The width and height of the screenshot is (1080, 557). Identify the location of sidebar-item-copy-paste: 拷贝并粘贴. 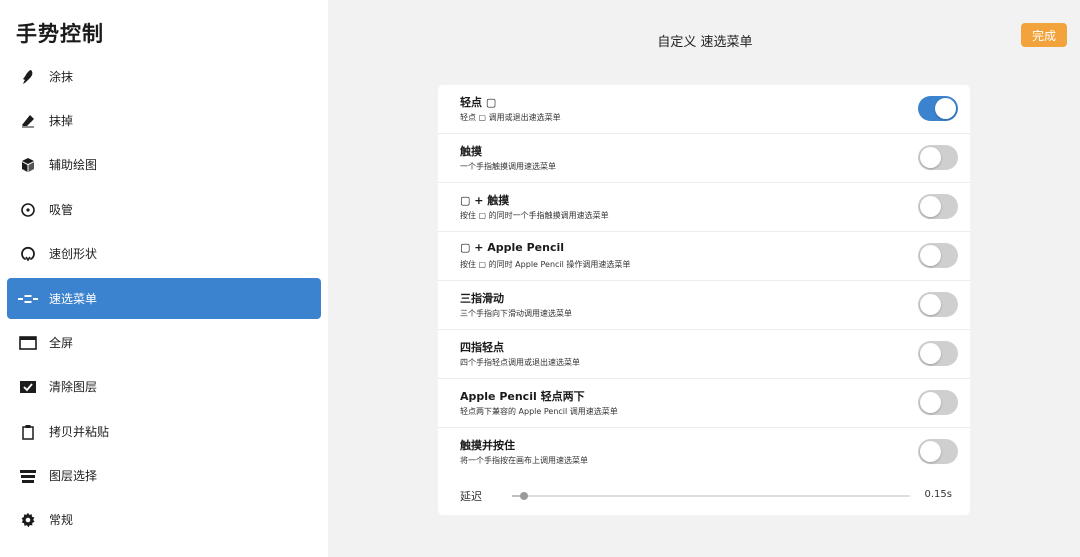
(164, 431).